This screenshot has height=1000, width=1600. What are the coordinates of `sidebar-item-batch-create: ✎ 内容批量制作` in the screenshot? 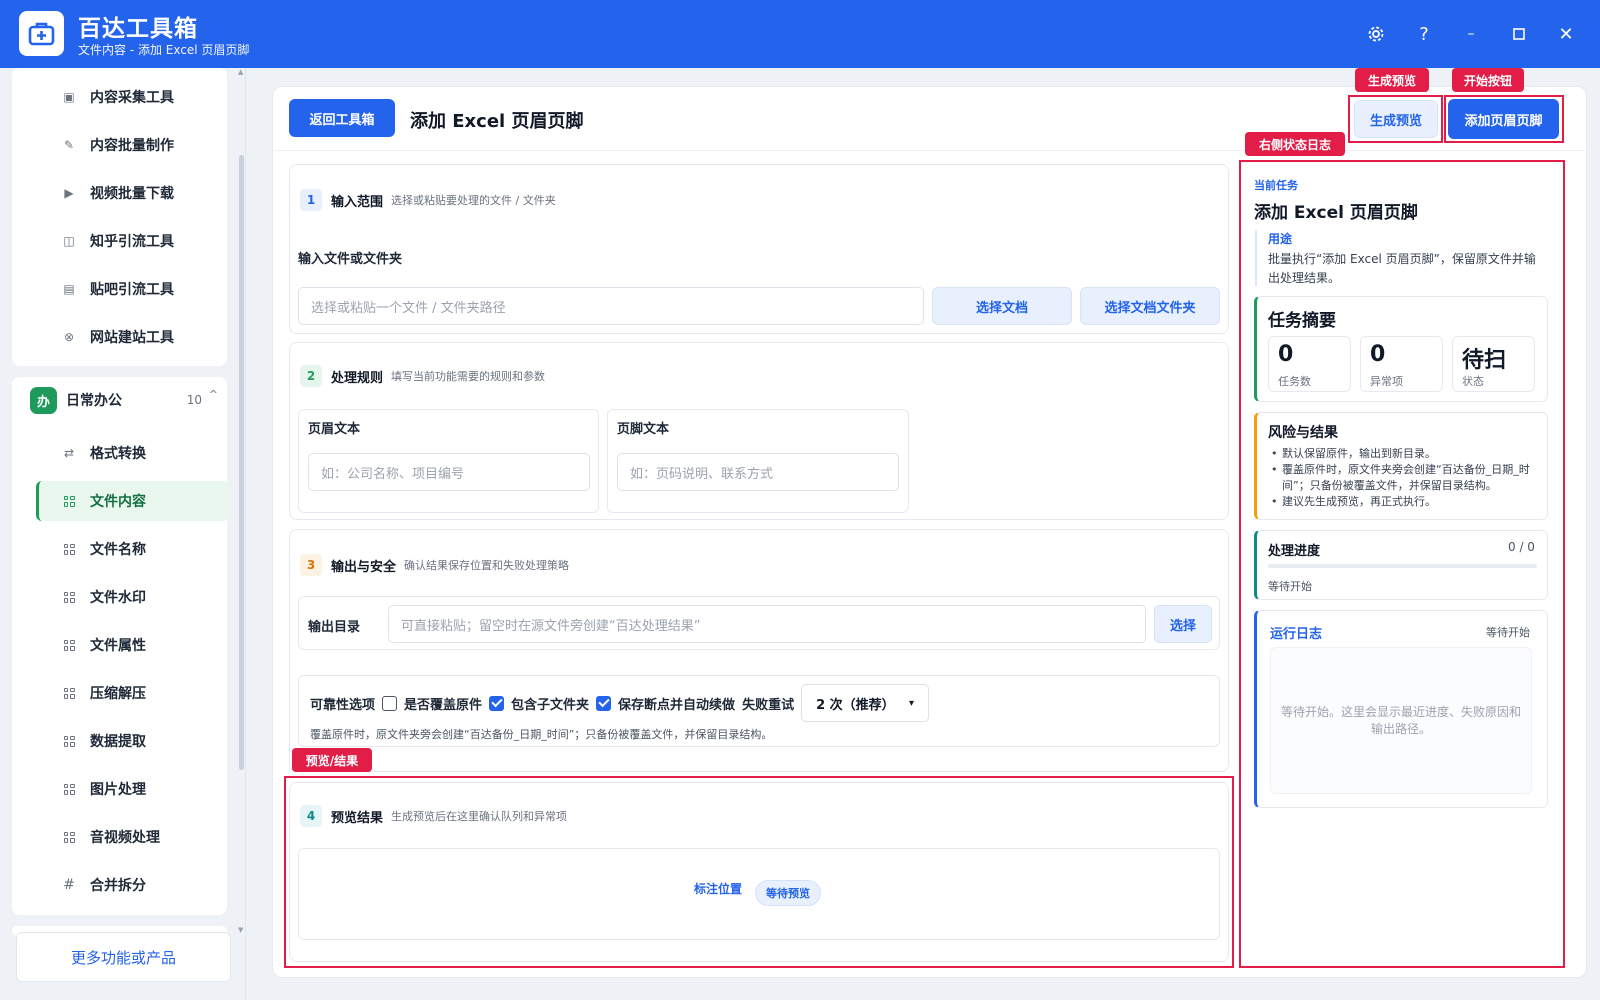 It's located at (114, 145).